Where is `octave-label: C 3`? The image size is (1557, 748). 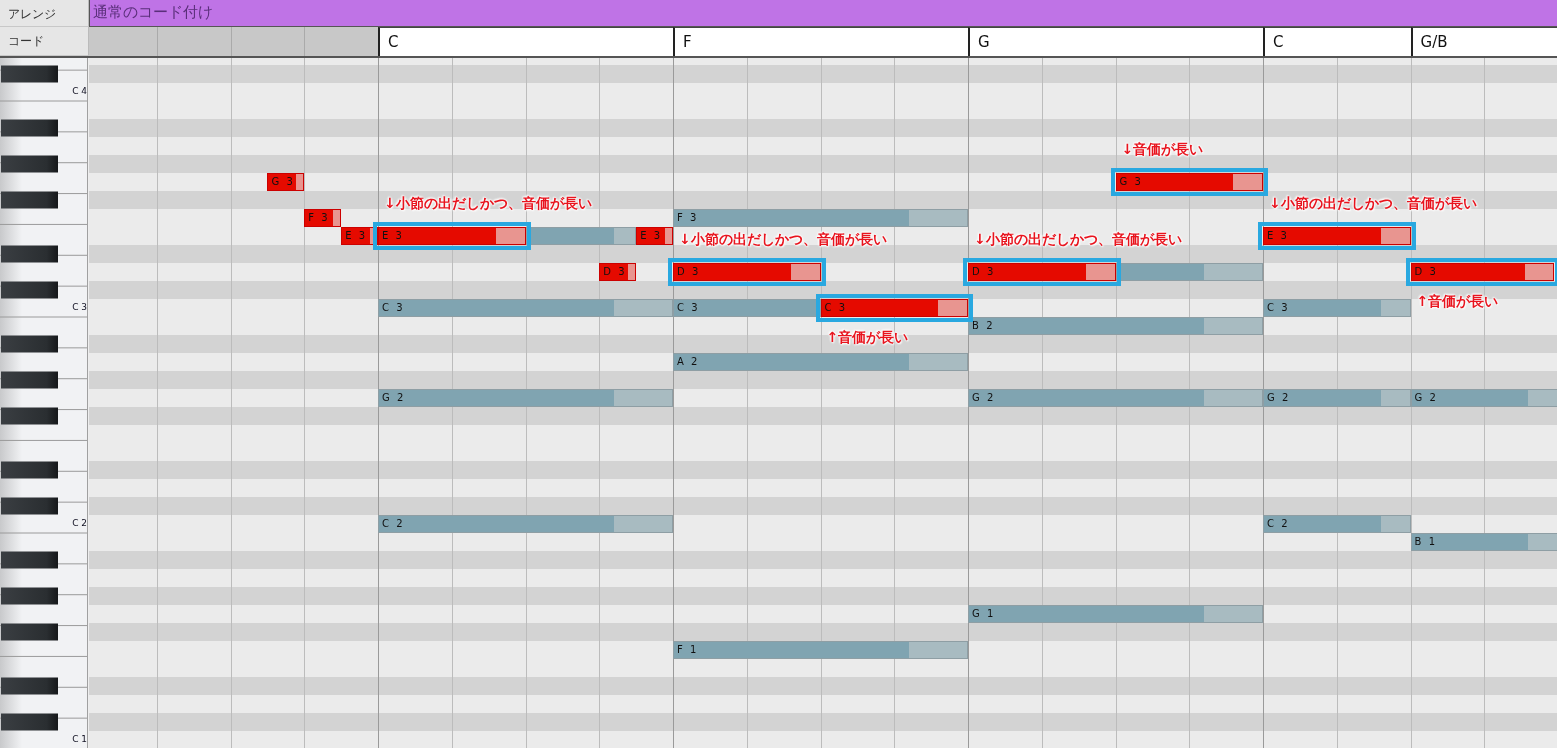
octave-label: C 3 is located at coordinates (79, 307).